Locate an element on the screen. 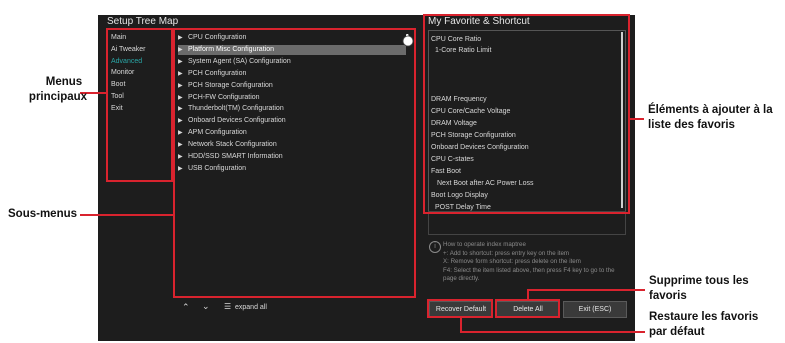 Image resolution: width=785 pixels, height=343 pixels. favorites-empty-slot is located at coordinates (527, 223).